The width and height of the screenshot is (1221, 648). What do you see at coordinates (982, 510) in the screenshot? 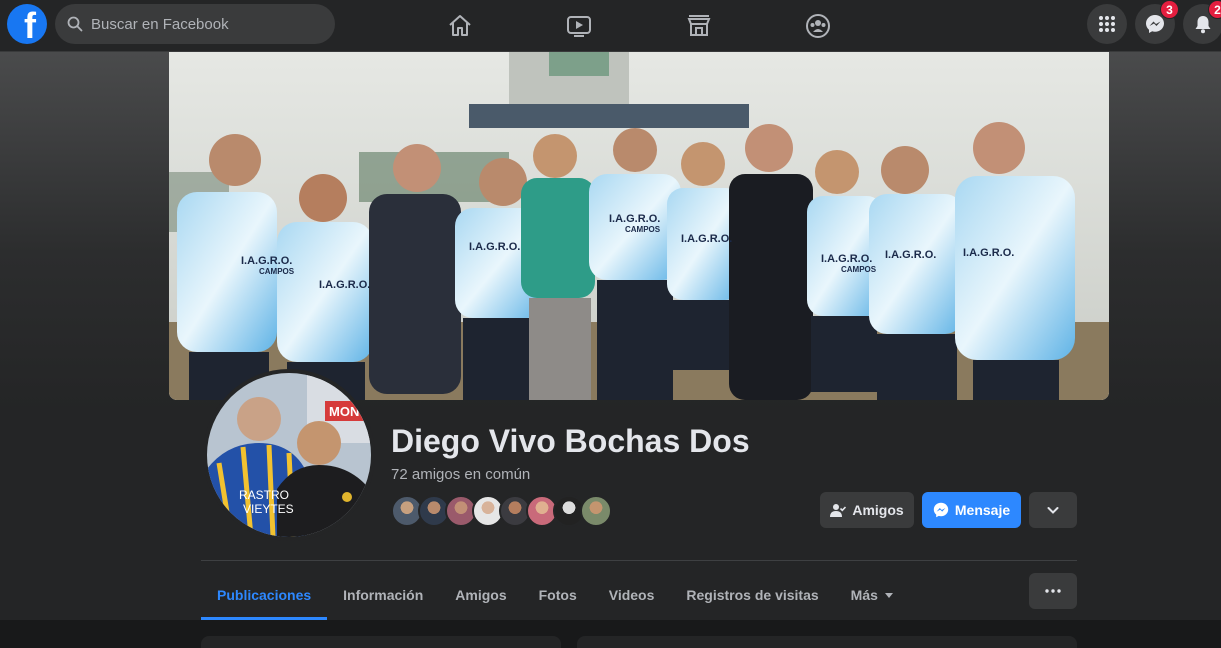
I see `message-button-label: Mensaje` at bounding box center [982, 510].